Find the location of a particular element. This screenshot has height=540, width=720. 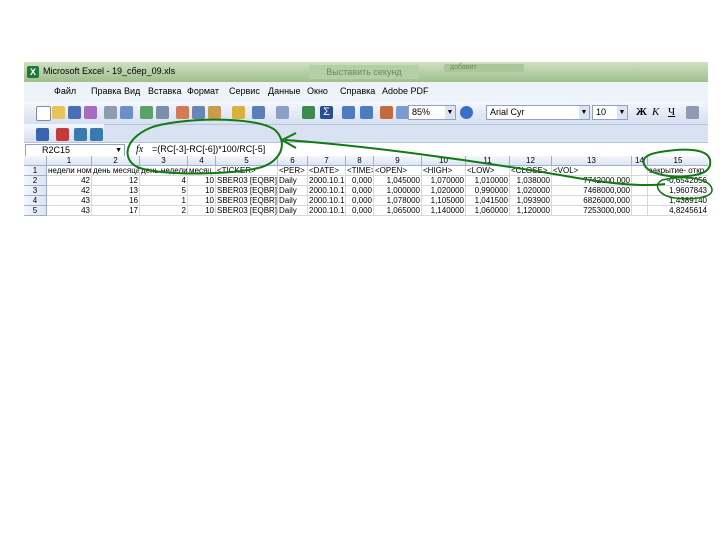

column-header: 5 is located at coordinates (247, 161).